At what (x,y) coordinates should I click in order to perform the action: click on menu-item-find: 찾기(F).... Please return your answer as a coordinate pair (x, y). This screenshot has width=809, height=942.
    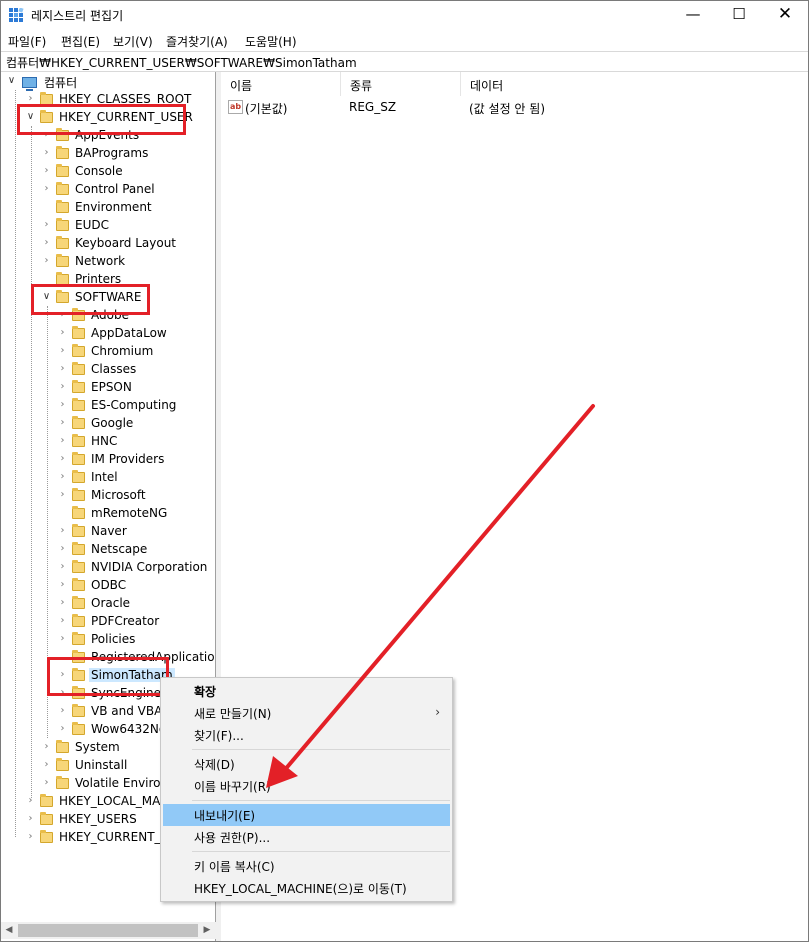
    Looking at the image, I should click on (306, 735).